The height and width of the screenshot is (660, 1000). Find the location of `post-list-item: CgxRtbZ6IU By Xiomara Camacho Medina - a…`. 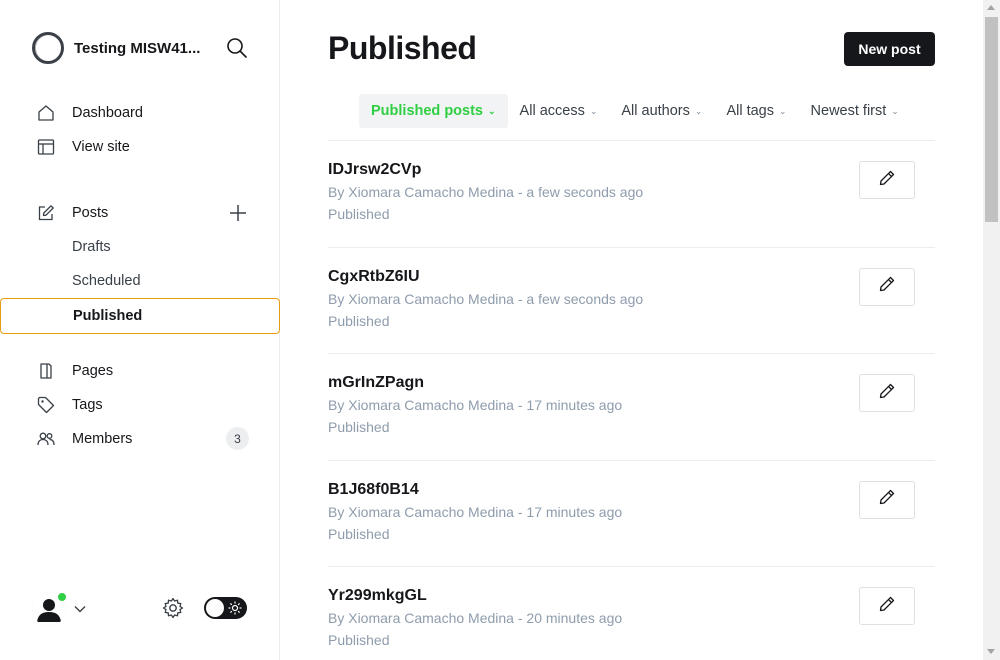

post-list-item: CgxRtbZ6IU By Xiomara Camacho Medina - a… is located at coordinates (631, 300).